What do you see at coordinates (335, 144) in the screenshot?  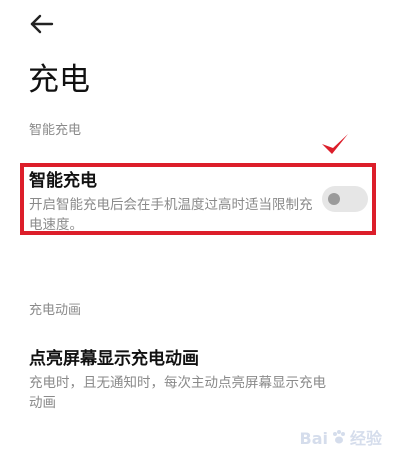 I see `red-checkmark-icon` at bounding box center [335, 144].